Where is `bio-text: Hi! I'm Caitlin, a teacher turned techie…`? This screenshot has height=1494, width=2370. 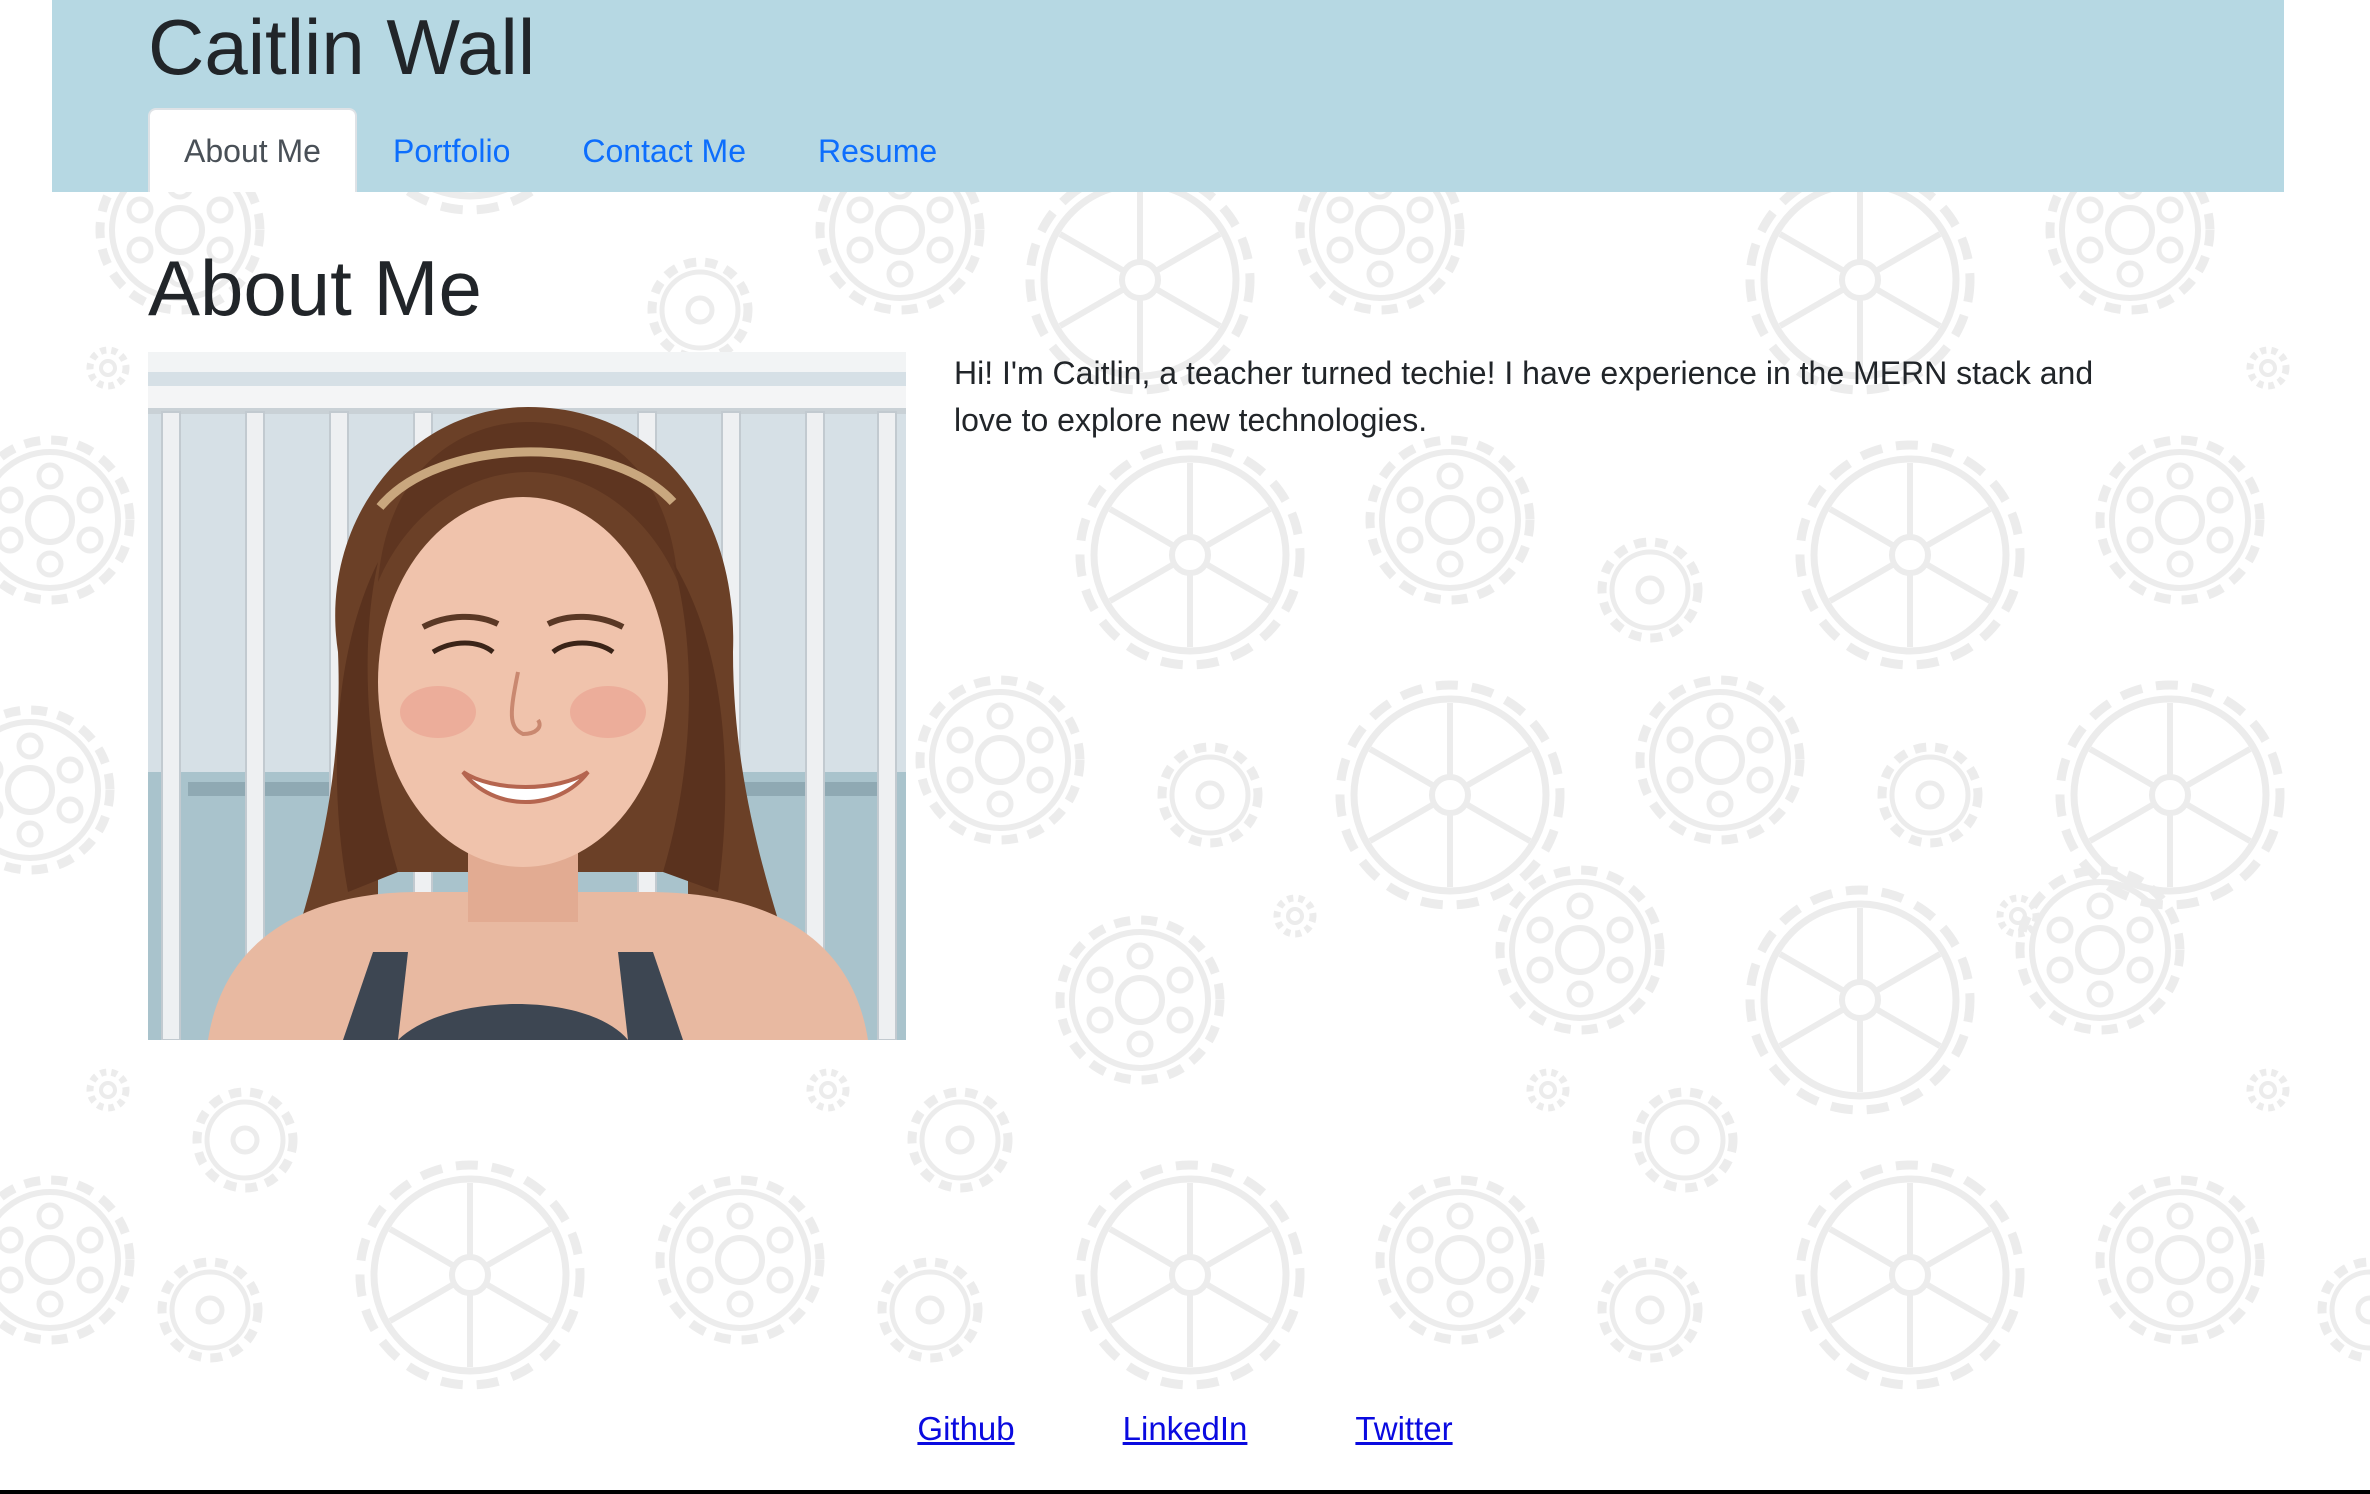 bio-text: Hi! I'm Caitlin, a teacher turned techie… is located at coordinates (1524, 396).